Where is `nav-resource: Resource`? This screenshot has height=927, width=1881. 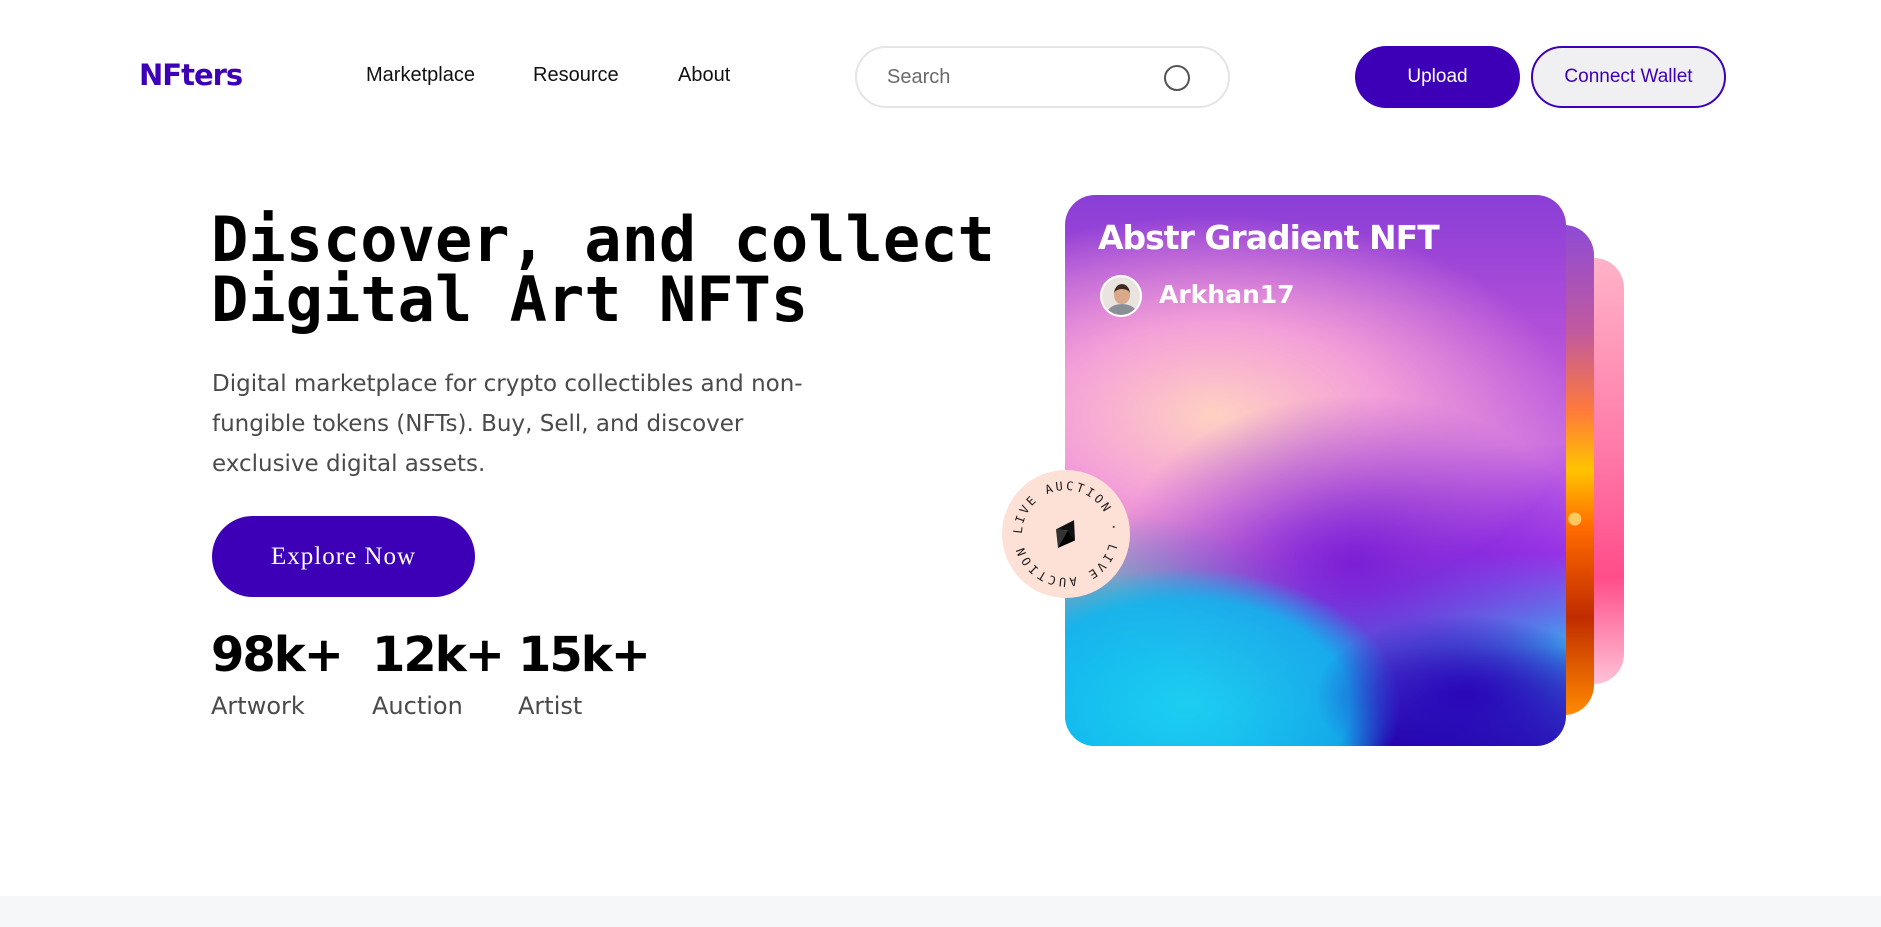
nav-resource: Resource is located at coordinates (576, 75).